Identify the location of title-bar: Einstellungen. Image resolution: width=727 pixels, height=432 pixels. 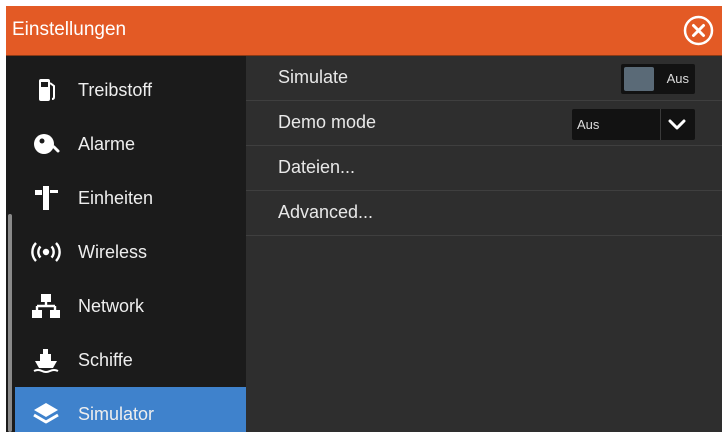
(364, 31).